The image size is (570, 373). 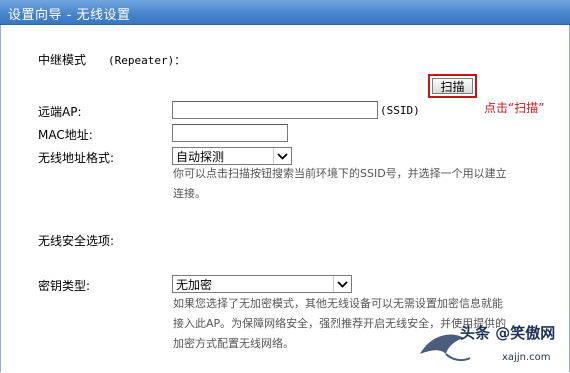 What do you see at coordinates (262, 284) in the screenshot?
I see `key-type-select: 无加密` at bounding box center [262, 284].